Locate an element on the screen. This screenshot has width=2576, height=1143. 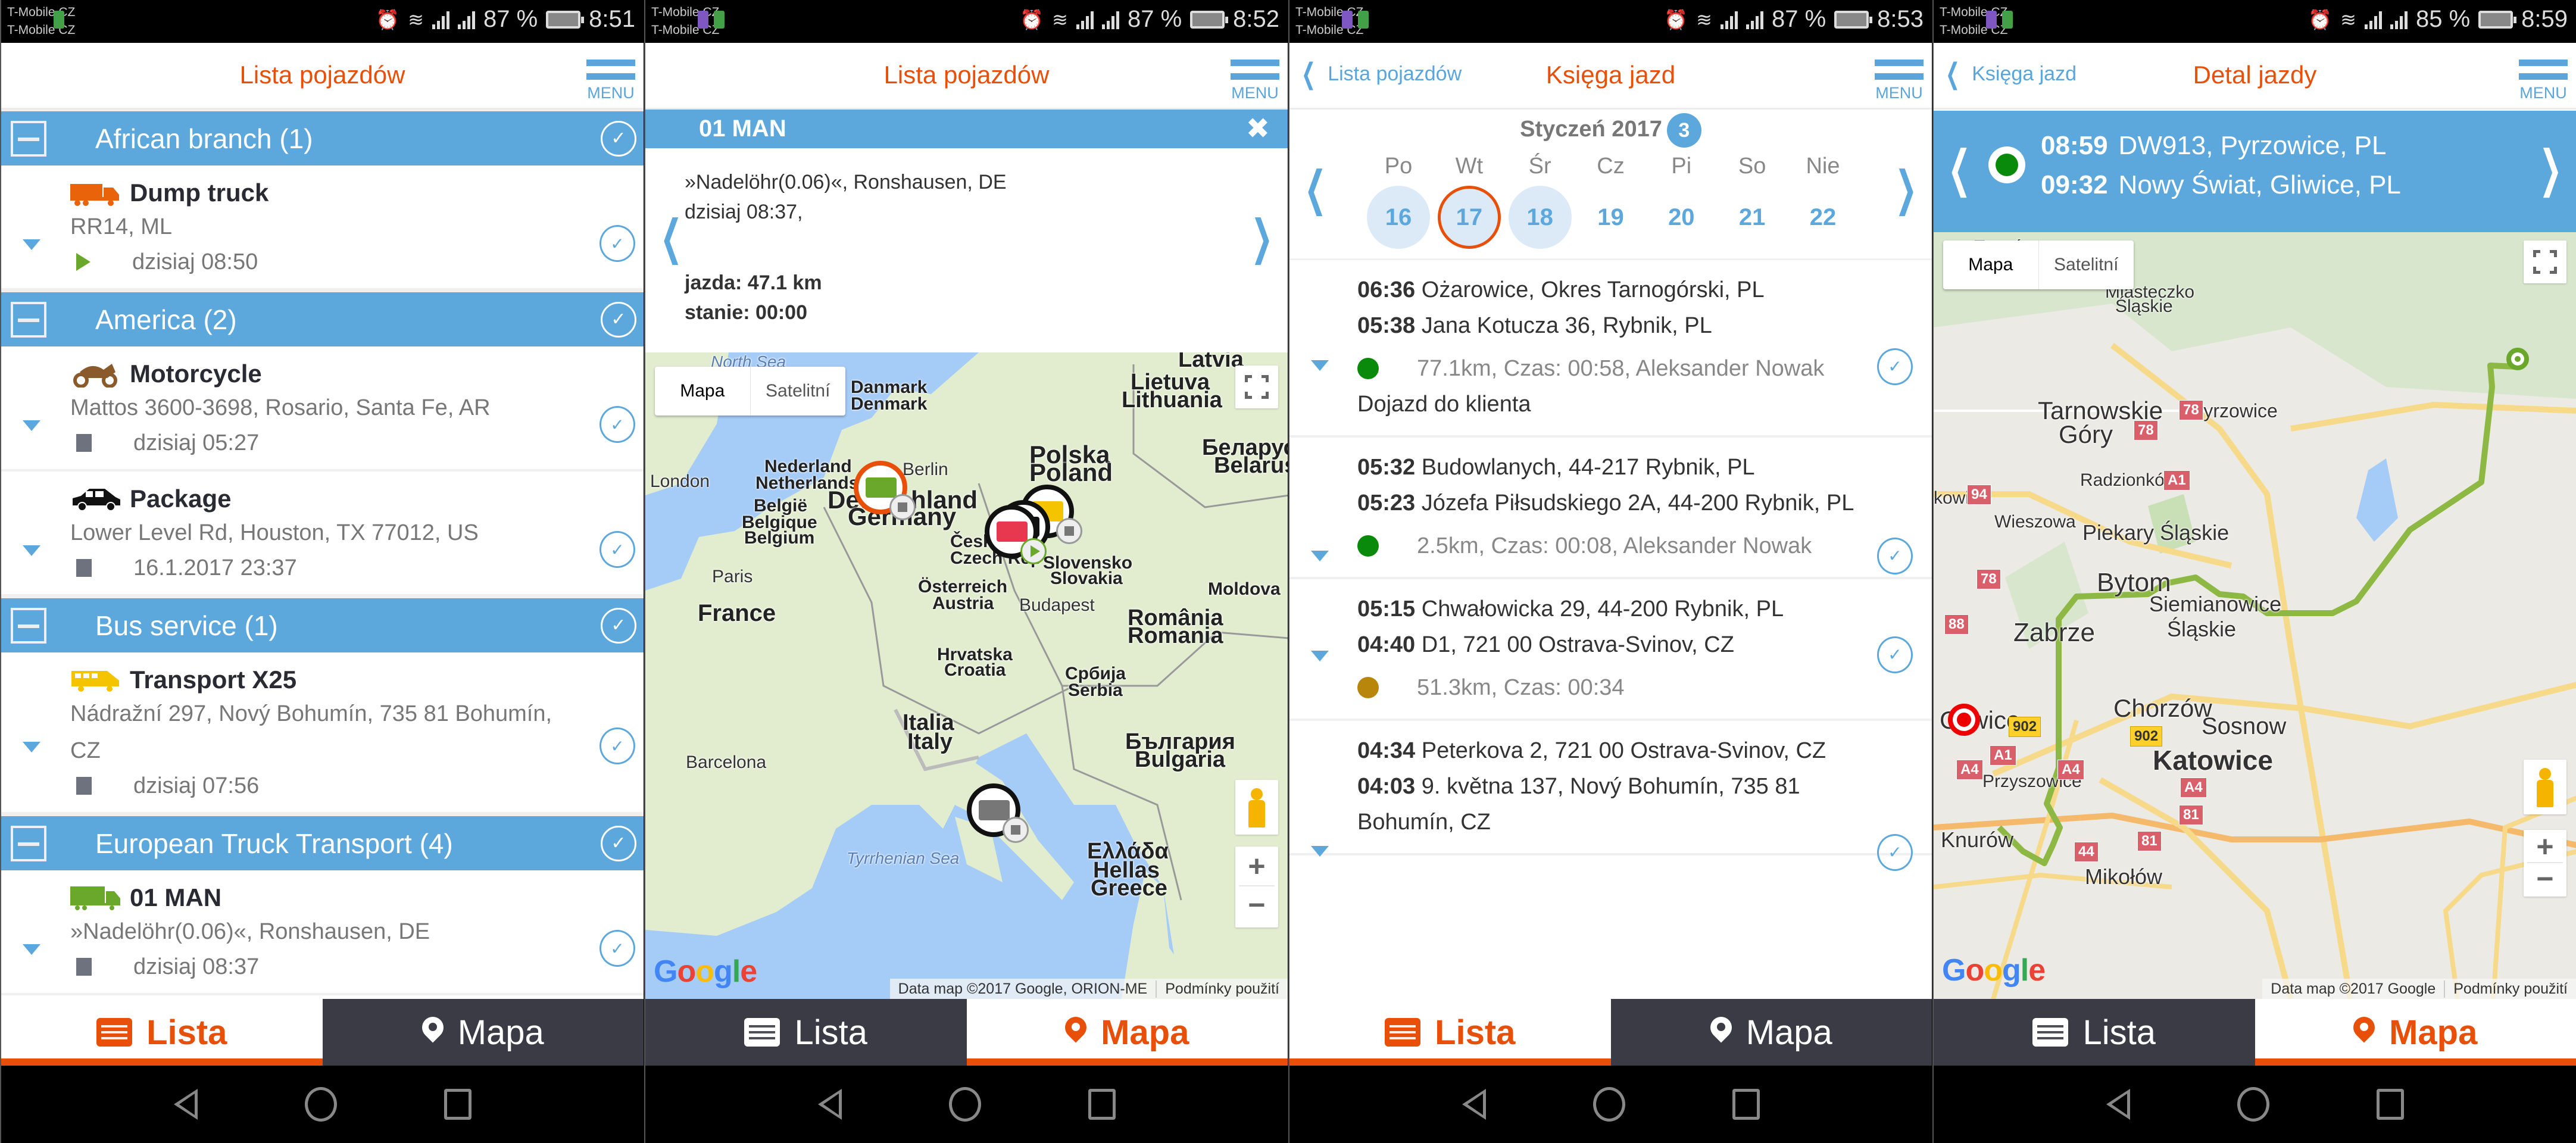
hamburger-icon-bar is located at coordinates (1255, 76).